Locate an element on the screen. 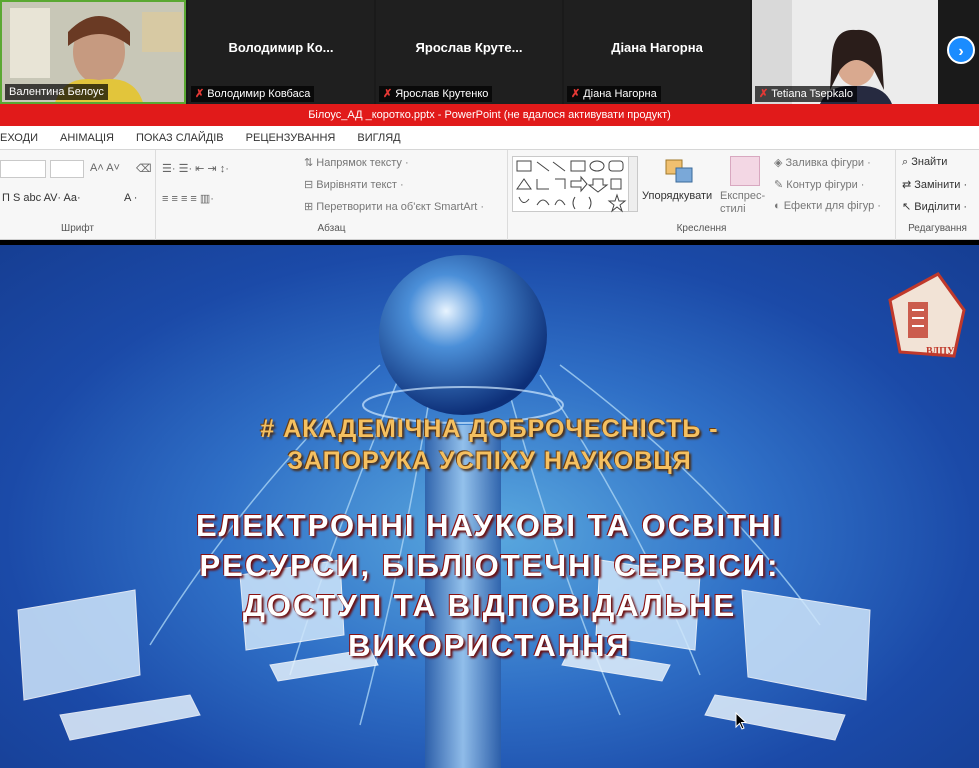 The image size is (979, 768). smartart-label: Перетворити на об'єкт SmartArt is located at coordinates (397, 207).